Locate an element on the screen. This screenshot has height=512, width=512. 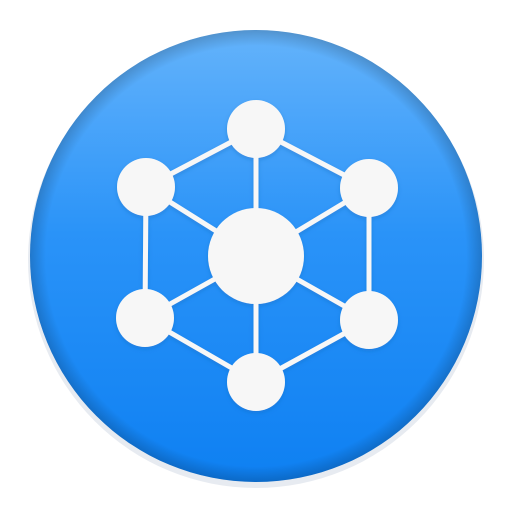
graph-node-lower-right is located at coordinates (369, 320).